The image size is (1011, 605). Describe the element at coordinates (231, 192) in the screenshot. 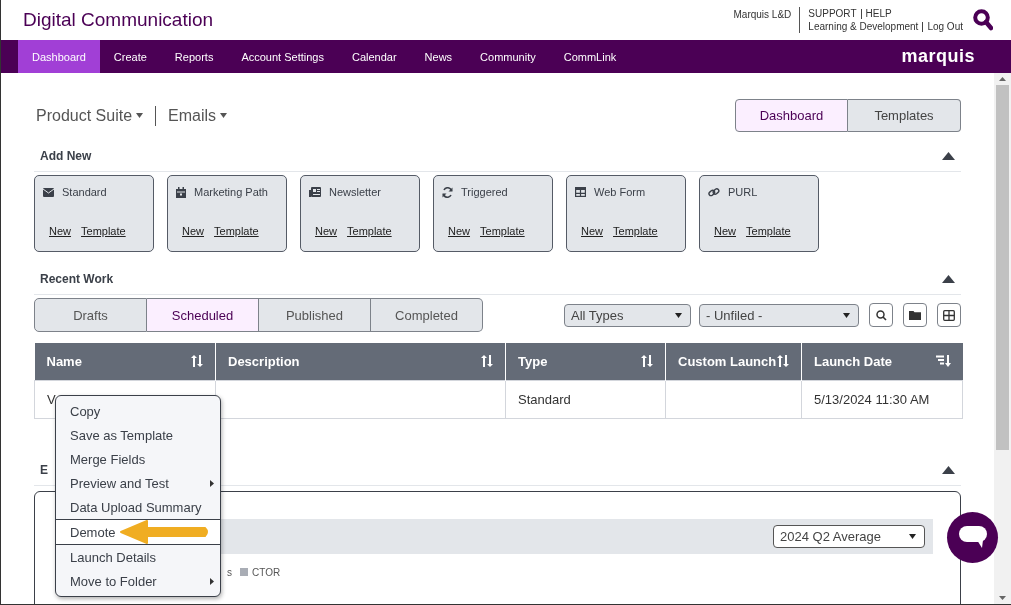

I see `card-title: Marketing Path` at that location.